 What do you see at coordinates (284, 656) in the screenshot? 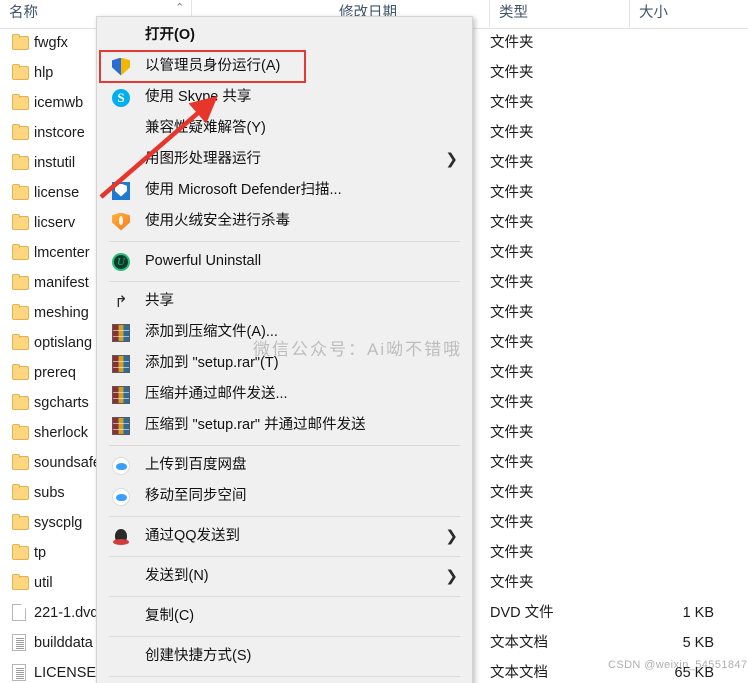
I see `menu-item: 创建快捷方式(S)` at bounding box center [284, 656].